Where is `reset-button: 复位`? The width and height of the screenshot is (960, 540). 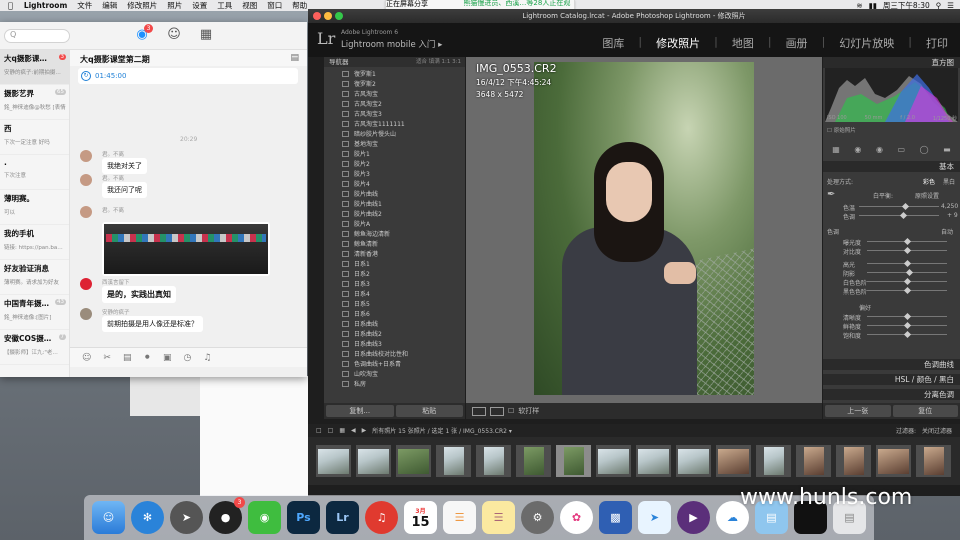 reset-button: 复位 is located at coordinates (925, 411).